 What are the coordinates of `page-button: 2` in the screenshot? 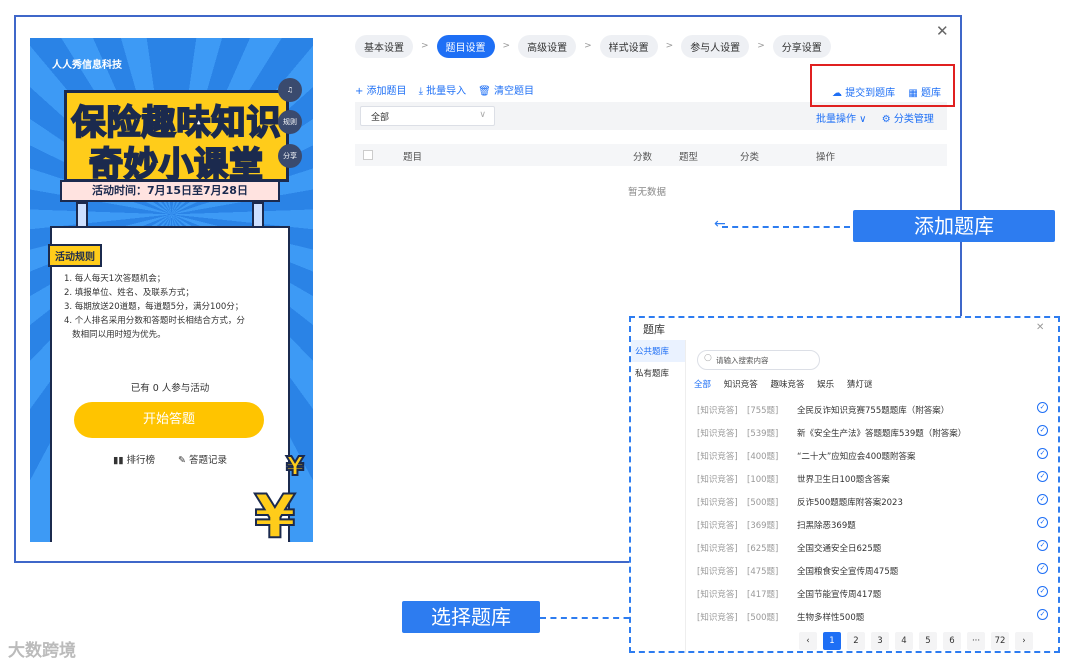 It's located at (856, 641).